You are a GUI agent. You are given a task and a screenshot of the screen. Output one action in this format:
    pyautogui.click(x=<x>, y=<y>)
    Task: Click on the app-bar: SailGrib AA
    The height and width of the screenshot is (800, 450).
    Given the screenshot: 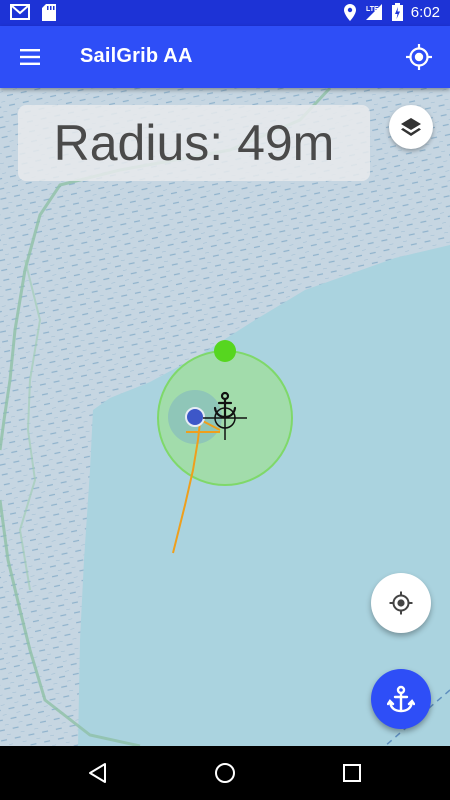 What is the action you would take?
    pyautogui.click(x=225, y=57)
    